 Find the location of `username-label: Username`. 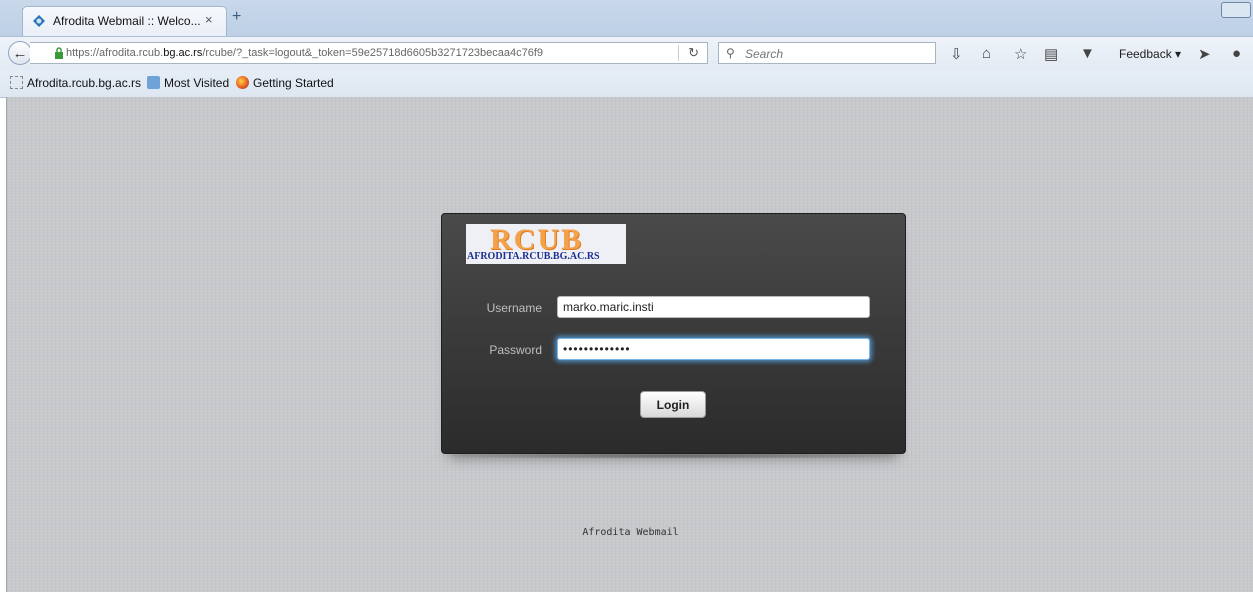

username-label: Username is located at coordinates (514, 308).